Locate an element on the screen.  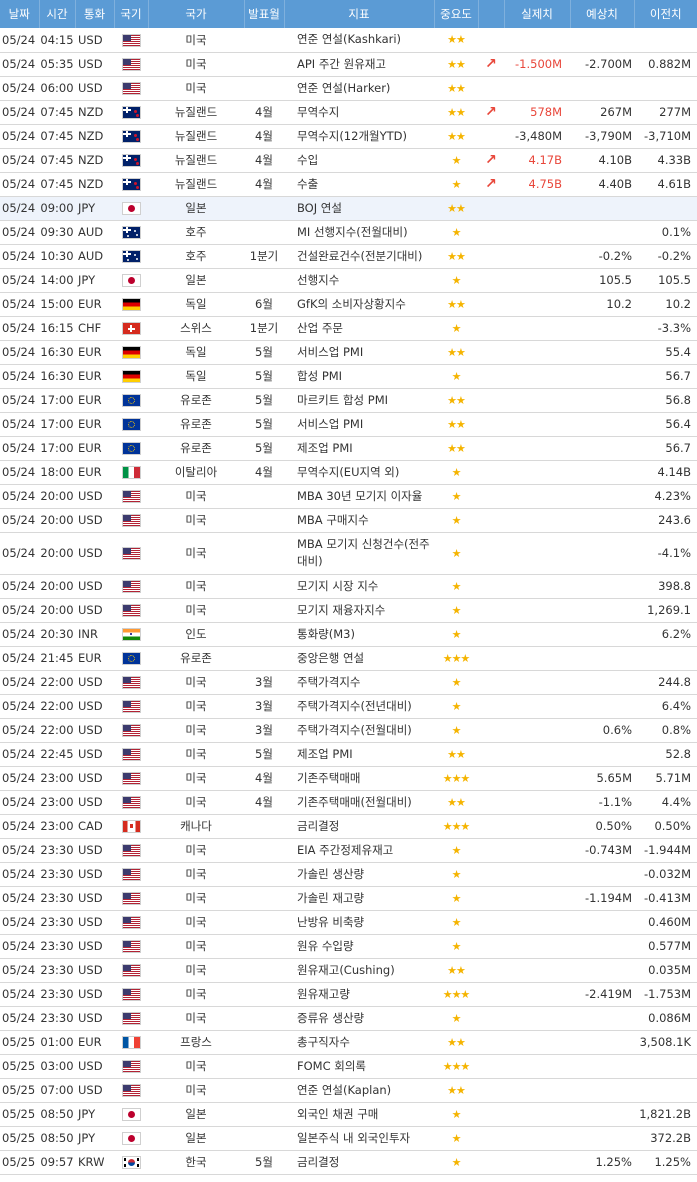
table-row: 05/24 20:00 USD 미국 MBA 모기지 신청건수(전주대비) ★ -4.1% is located at coordinates (348, 553).